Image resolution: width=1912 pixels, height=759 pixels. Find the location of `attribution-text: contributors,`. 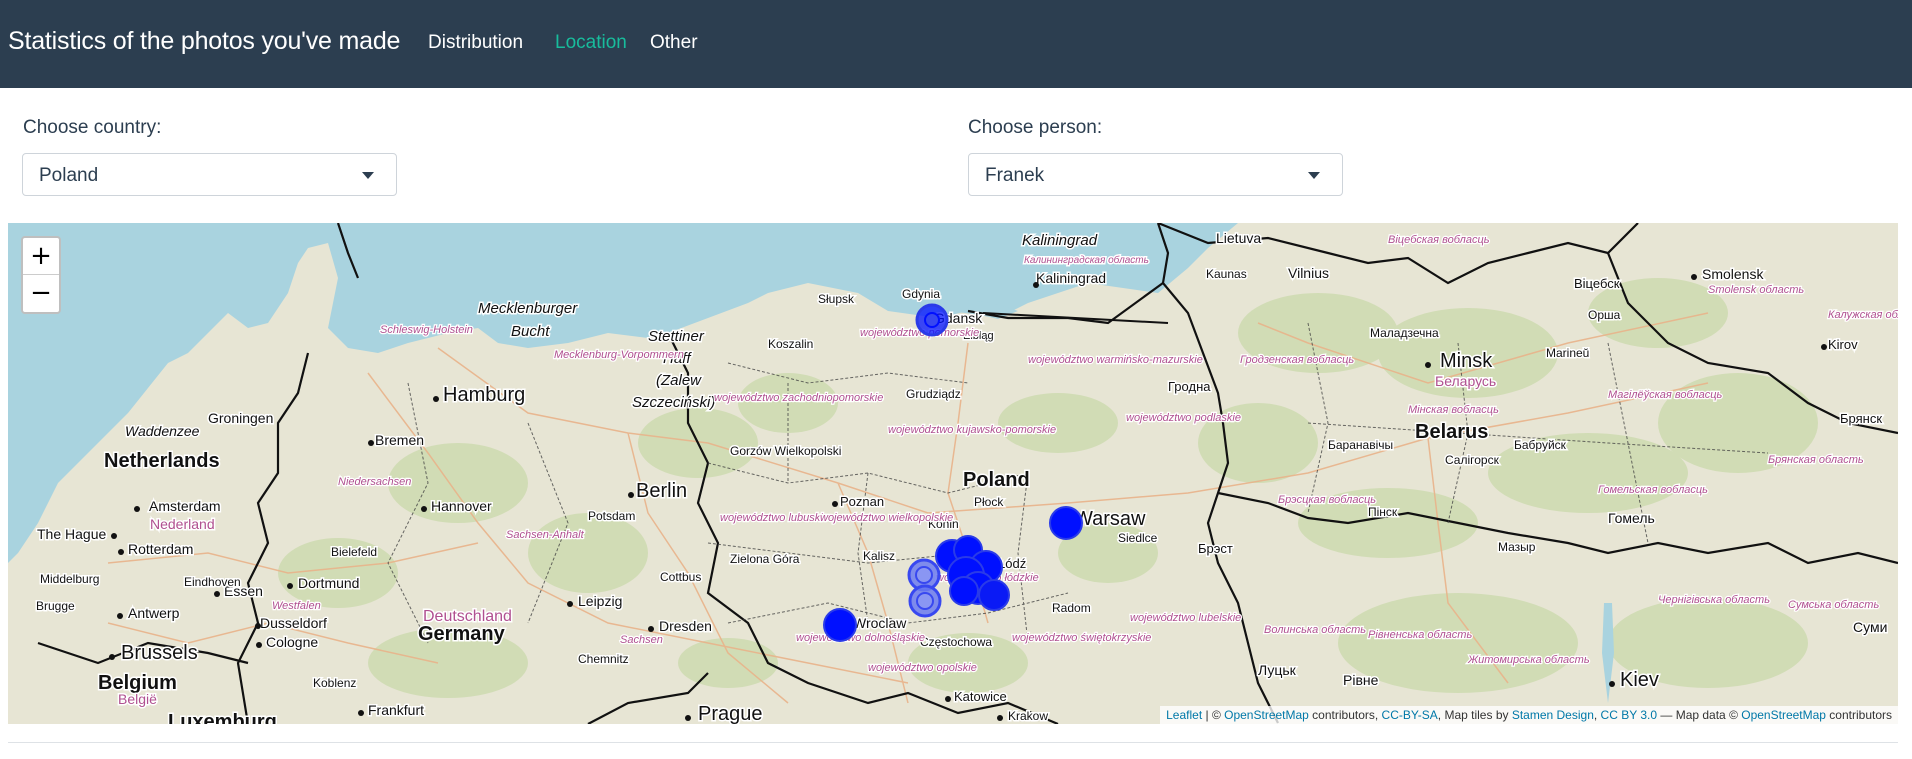

attribution-text: contributors, is located at coordinates (1345, 715).